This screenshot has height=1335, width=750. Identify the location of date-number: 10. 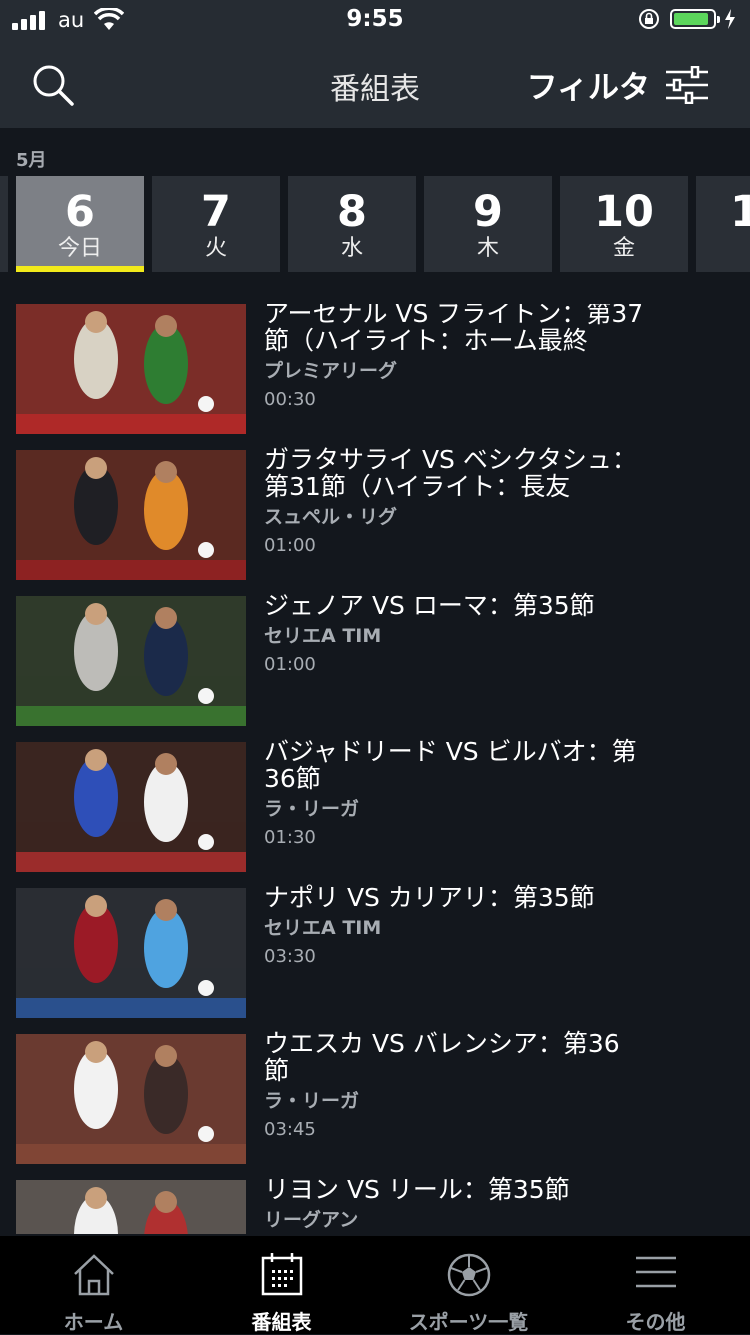
(624, 212).